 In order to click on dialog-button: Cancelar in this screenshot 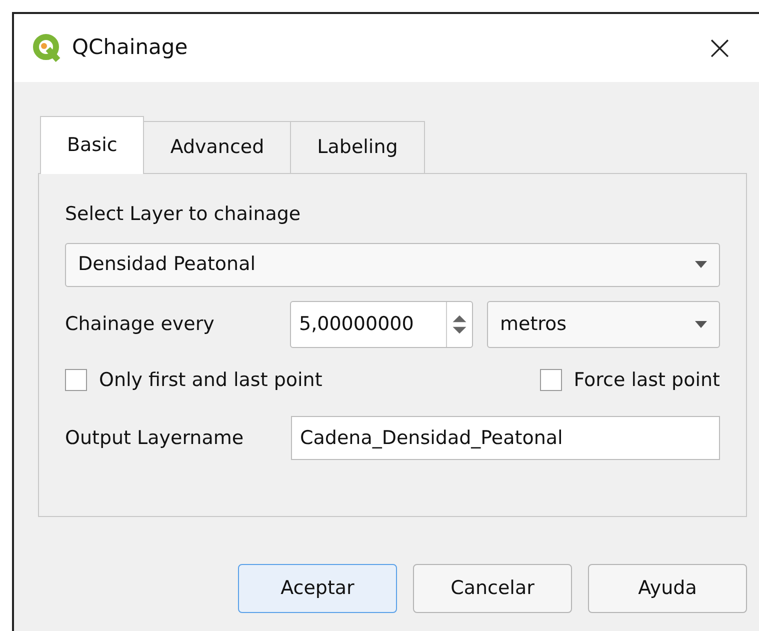, I will do `click(492, 588)`.